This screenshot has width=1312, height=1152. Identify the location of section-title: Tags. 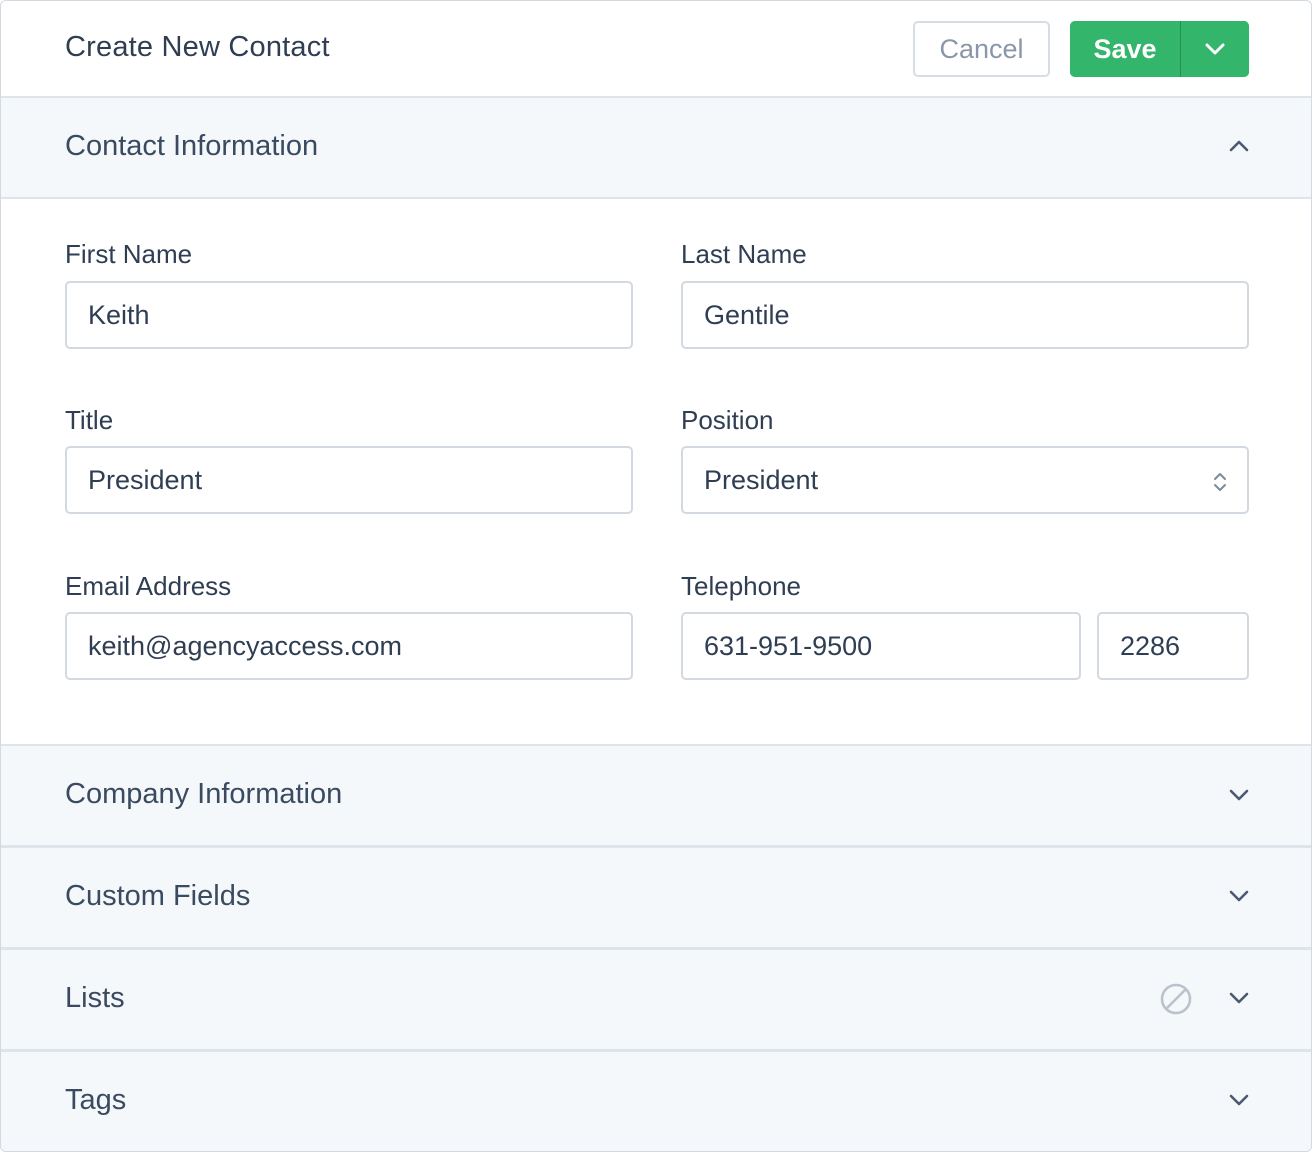
(96, 1100).